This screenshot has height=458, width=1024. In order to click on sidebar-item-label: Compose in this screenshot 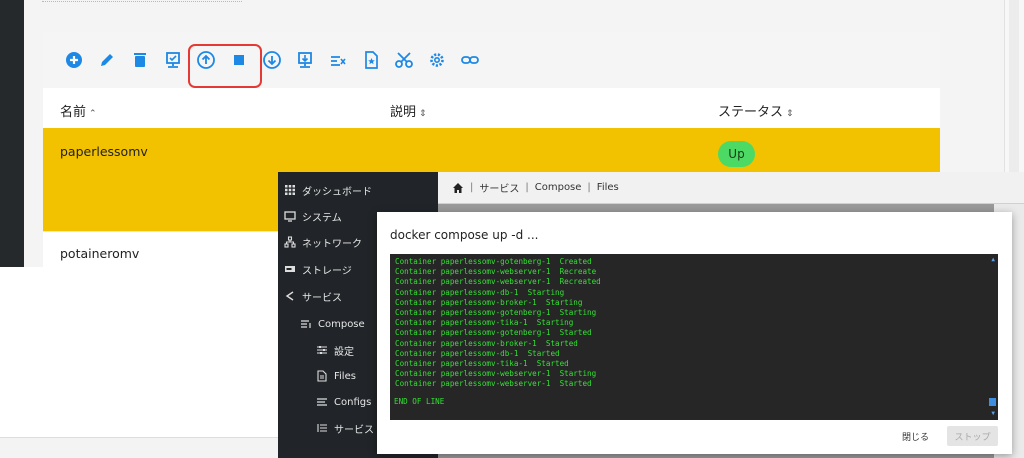, I will do `click(341, 324)`.